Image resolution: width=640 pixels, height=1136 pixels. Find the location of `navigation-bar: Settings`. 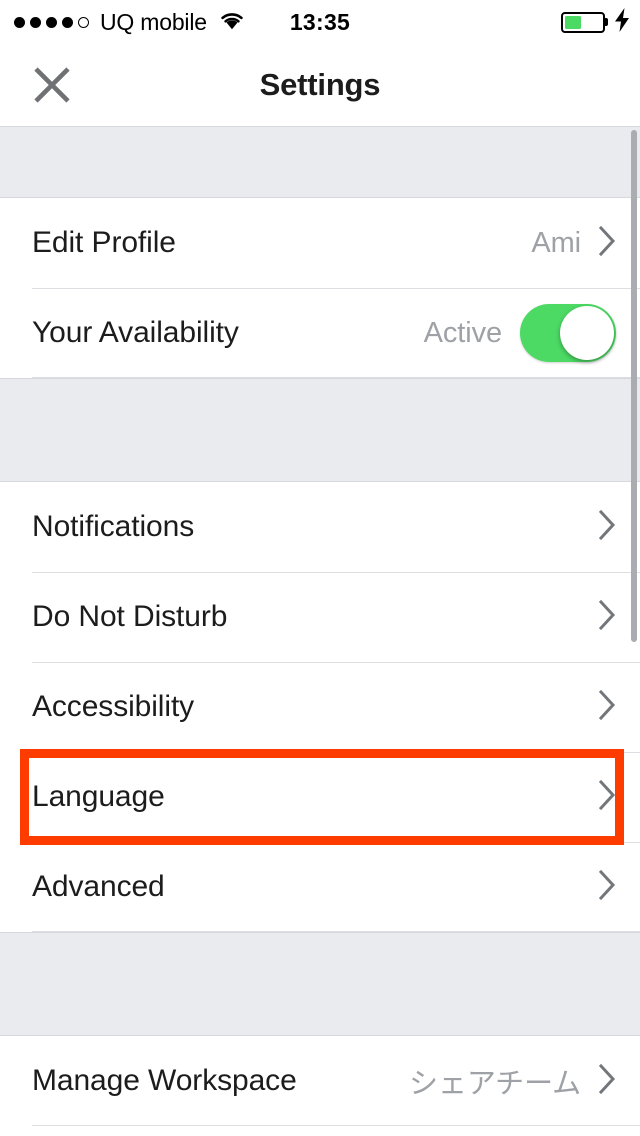

navigation-bar: Settings is located at coordinates (320, 85).